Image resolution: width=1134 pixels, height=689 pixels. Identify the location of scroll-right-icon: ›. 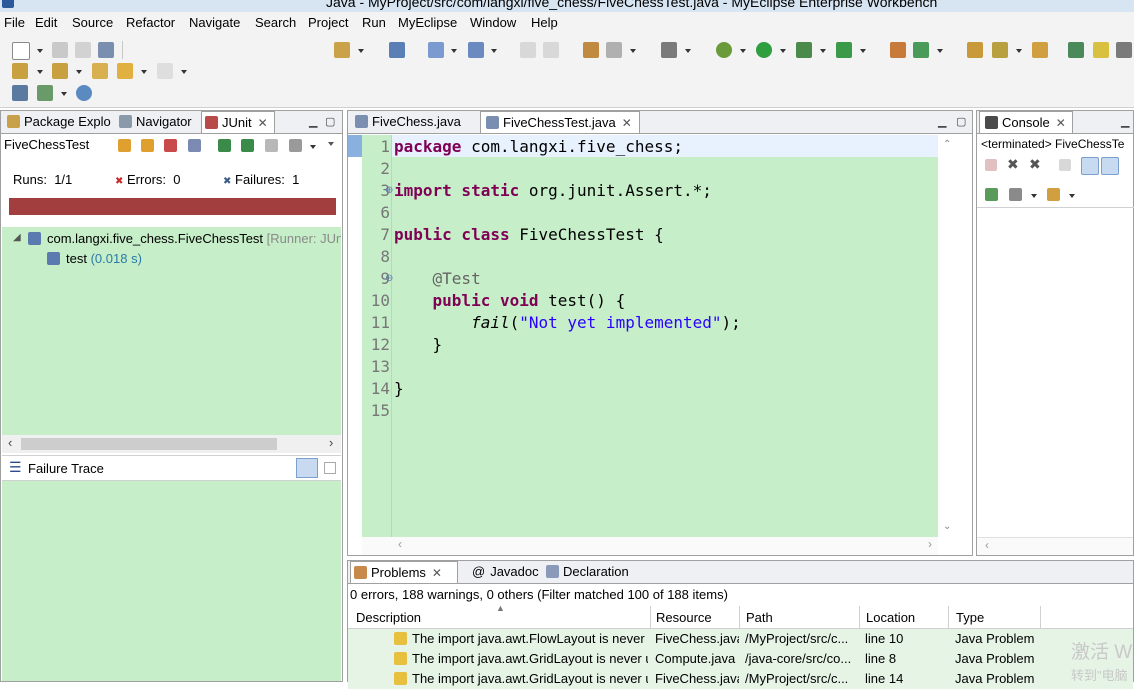
(930, 544).